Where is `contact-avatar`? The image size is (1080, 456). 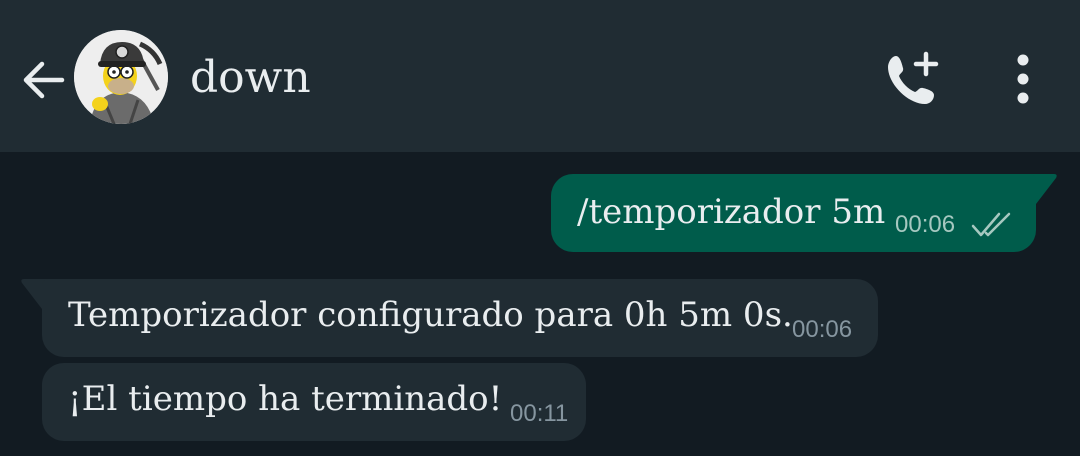
contact-avatar is located at coordinates (121, 77).